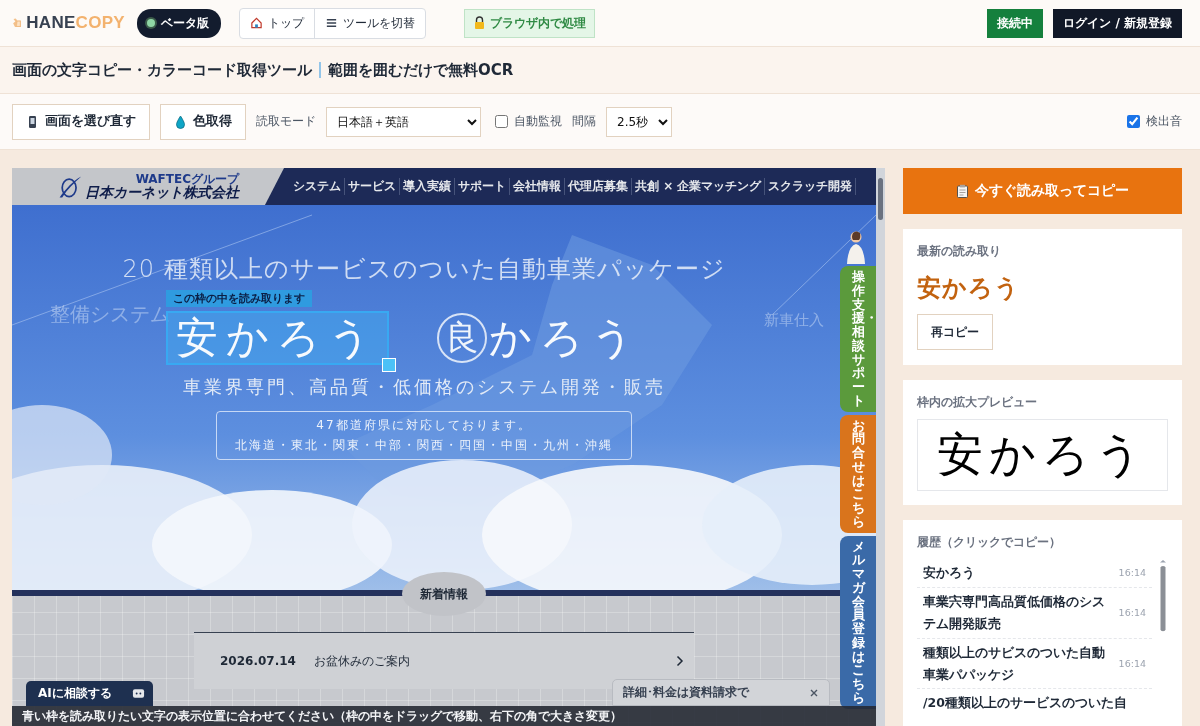 Image resolution: width=1200 pixels, height=726 pixels. I want to click on frame-label: この枠の中を読み取ります, so click(239, 298).